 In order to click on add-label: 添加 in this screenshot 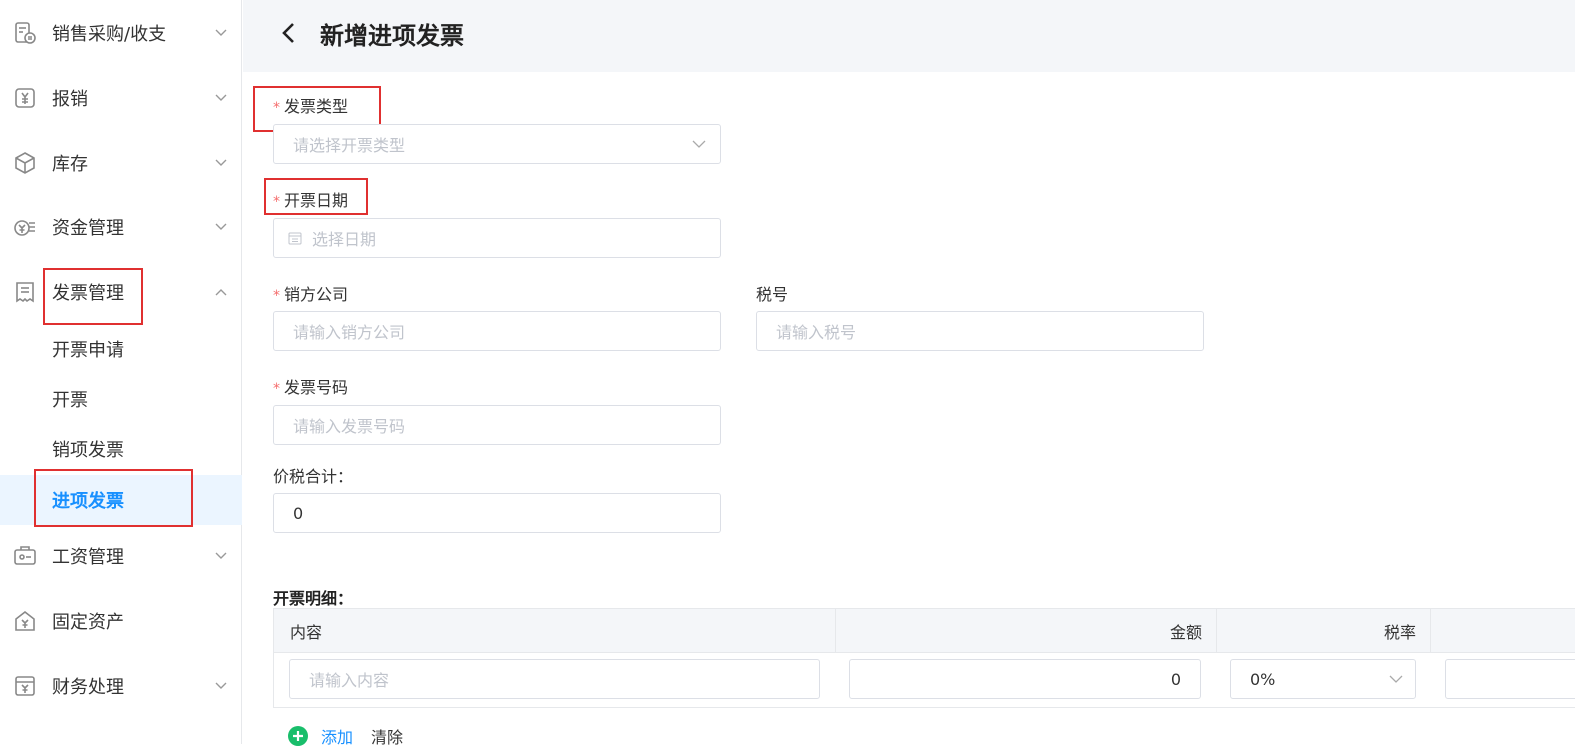, I will do `click(337, 737)`.